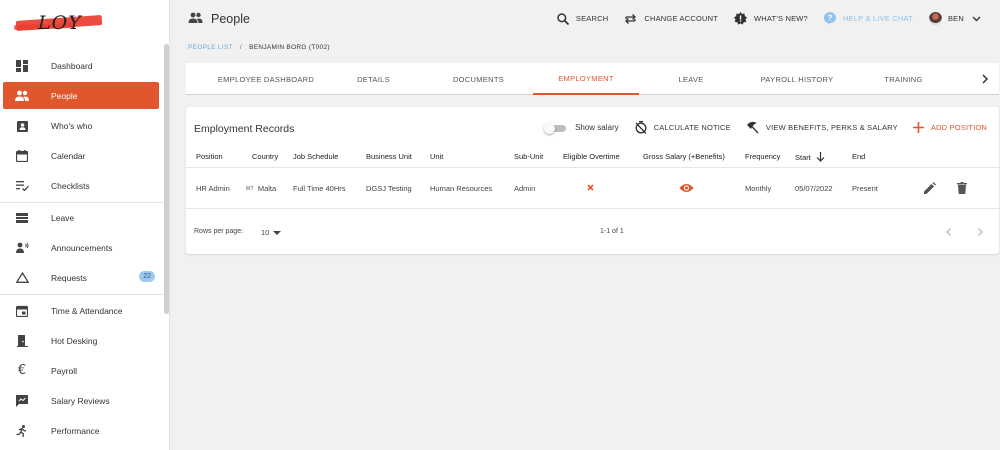 The height and width of the screenshot is (450, 1000). Describe the element at coordinates (72, 65) in the screenshot. I see `sidebar-item-label: Dashboard` at that location.